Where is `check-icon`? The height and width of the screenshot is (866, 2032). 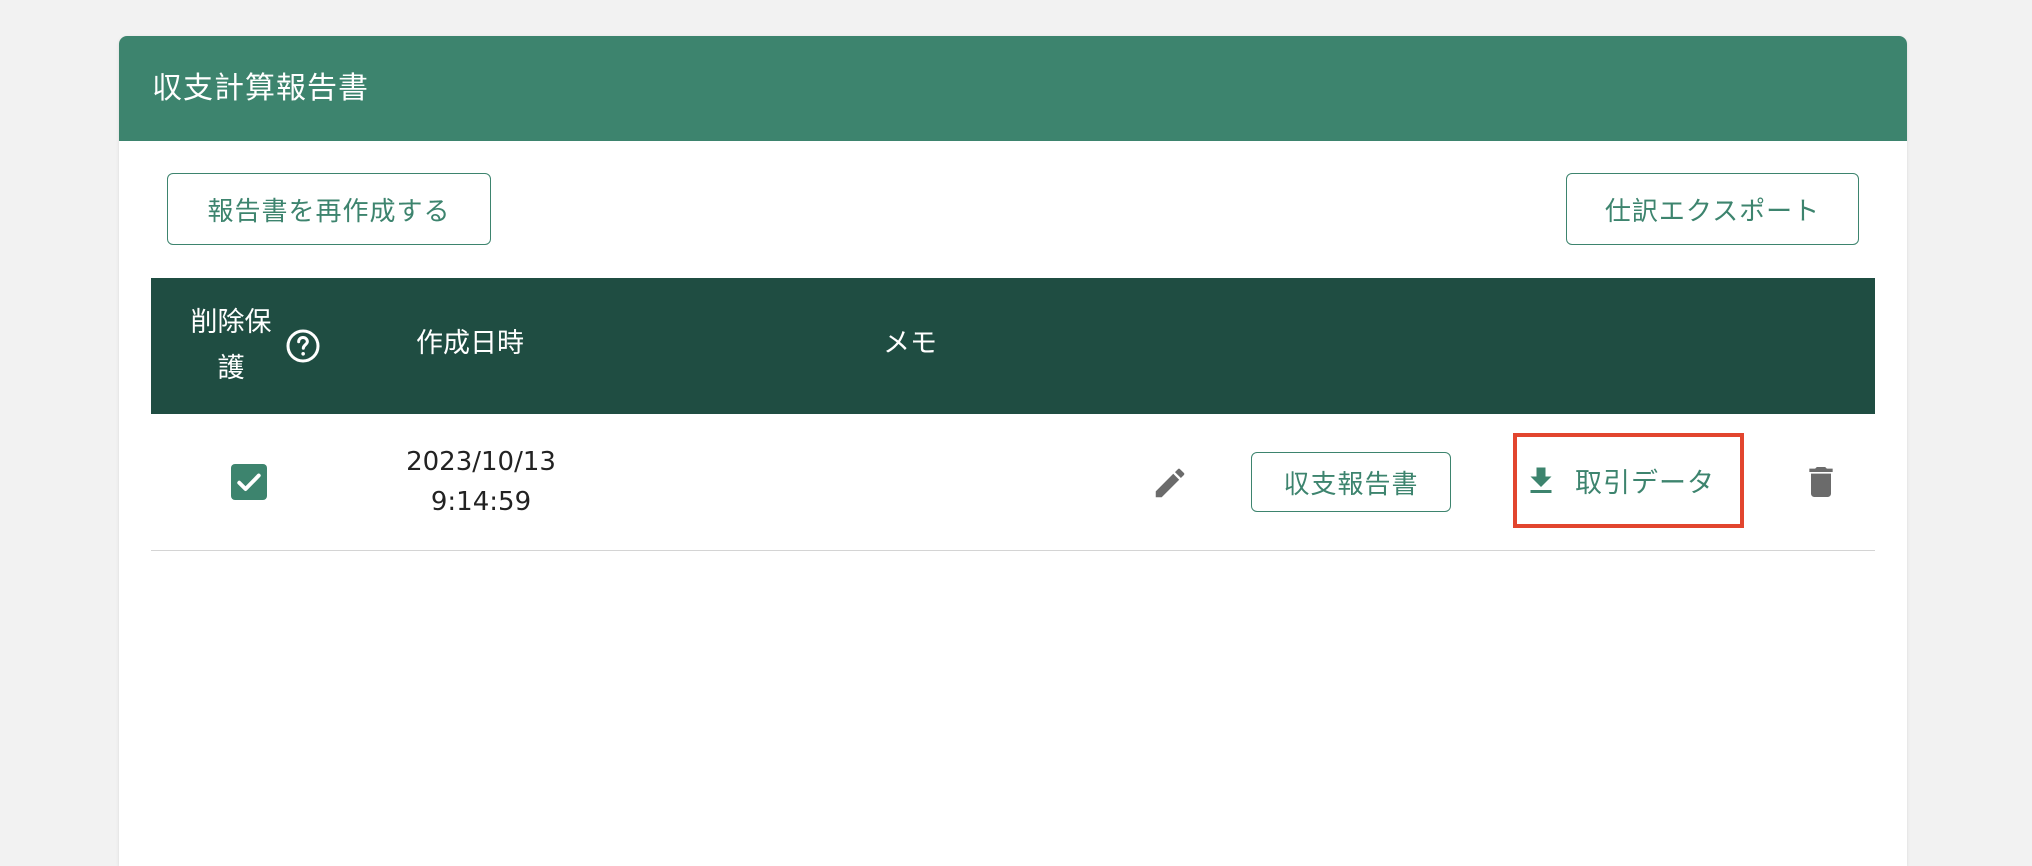
check-icon is located at coordinates (249, 482).